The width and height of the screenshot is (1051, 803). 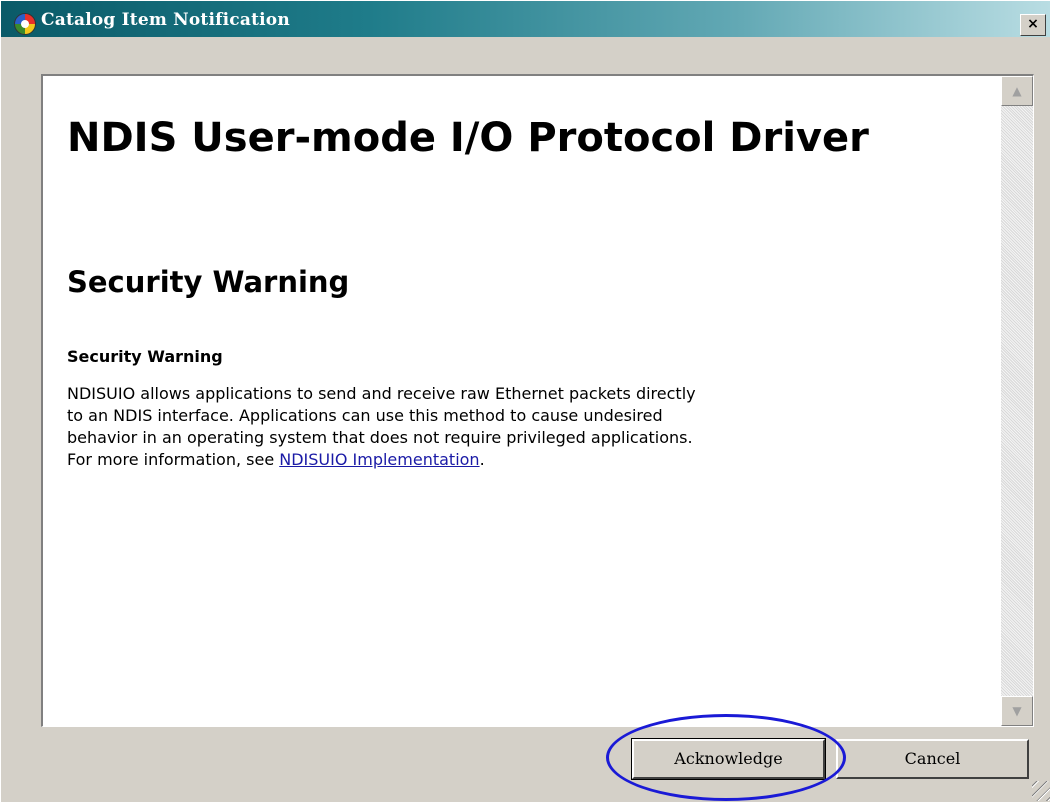 I want to click on section-heading: Security Warning, so click(x=208, y=282).